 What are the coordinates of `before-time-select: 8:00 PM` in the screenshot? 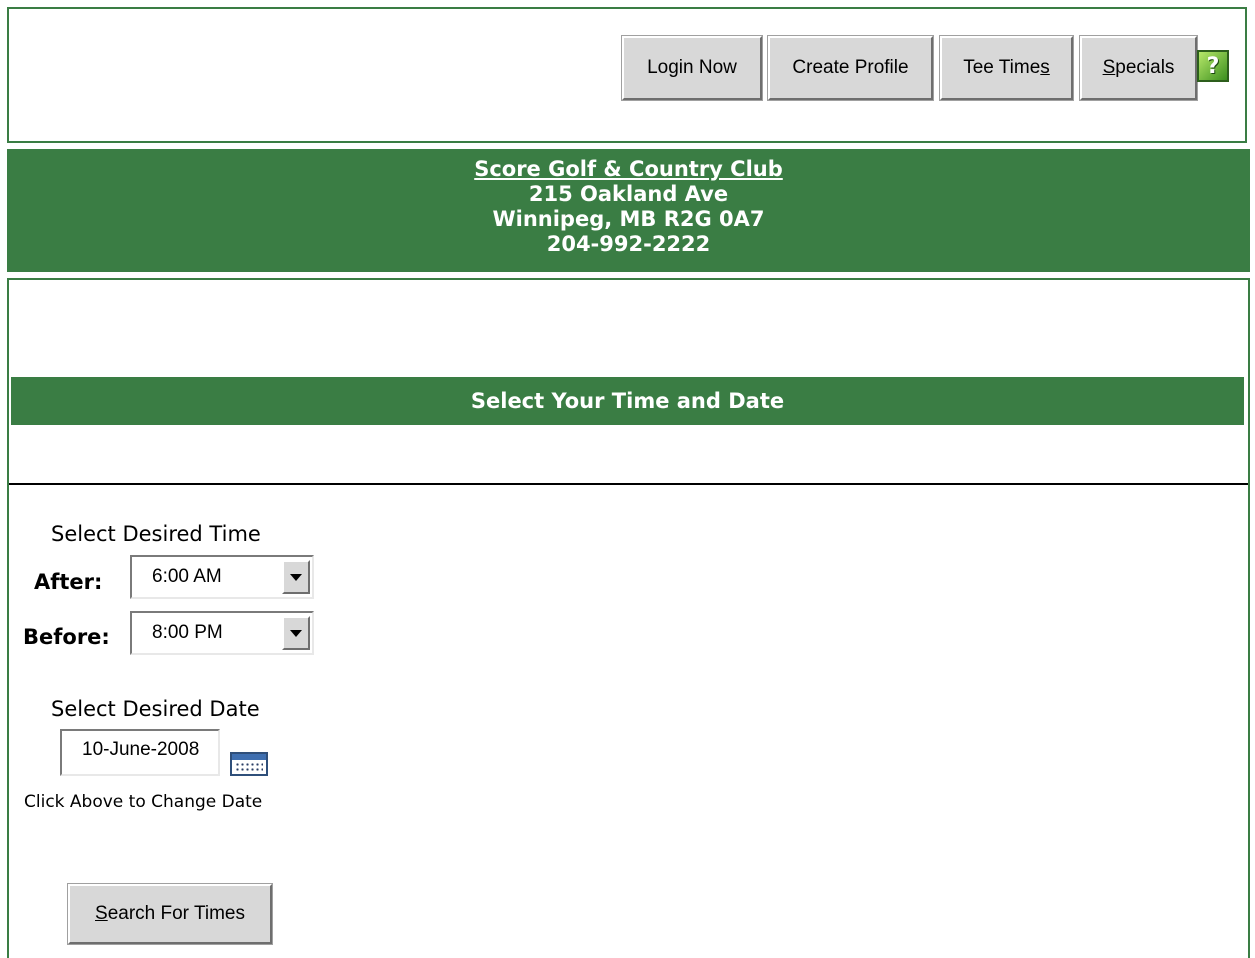 It's located at (222, 633).